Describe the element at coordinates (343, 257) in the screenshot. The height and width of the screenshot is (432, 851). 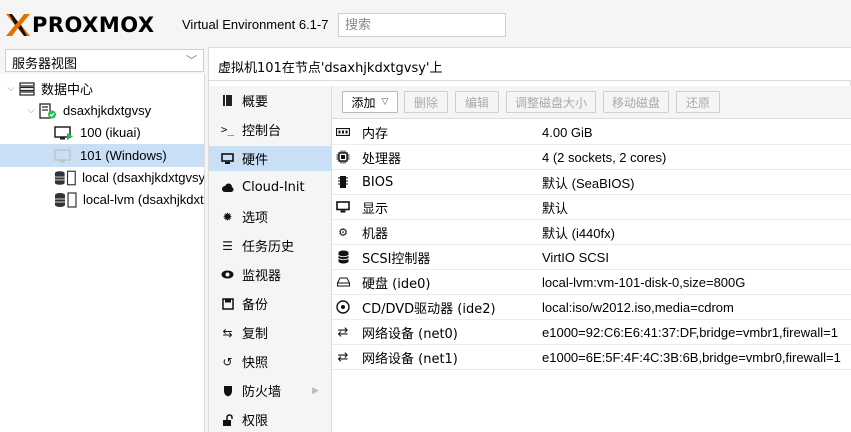
I see `database-icon` at that location.